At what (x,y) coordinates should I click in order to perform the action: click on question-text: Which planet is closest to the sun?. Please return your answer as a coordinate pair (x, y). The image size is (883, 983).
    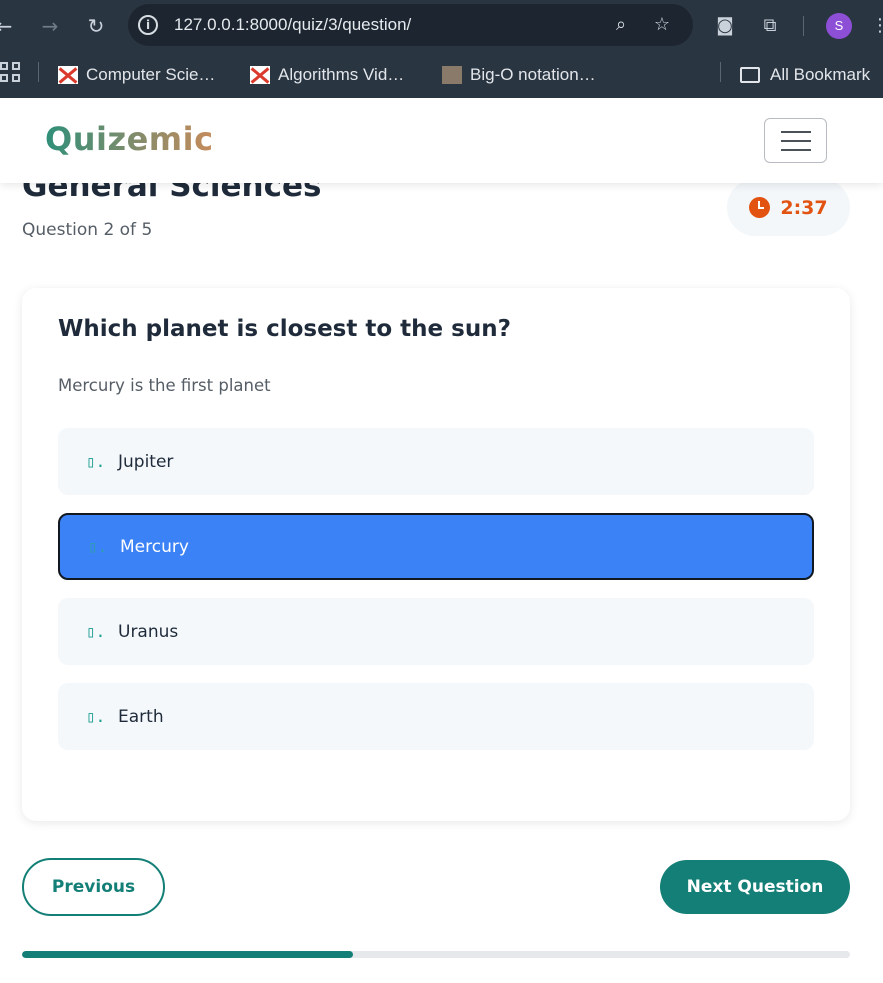
    Looking at the image, I should click on (284, 329).